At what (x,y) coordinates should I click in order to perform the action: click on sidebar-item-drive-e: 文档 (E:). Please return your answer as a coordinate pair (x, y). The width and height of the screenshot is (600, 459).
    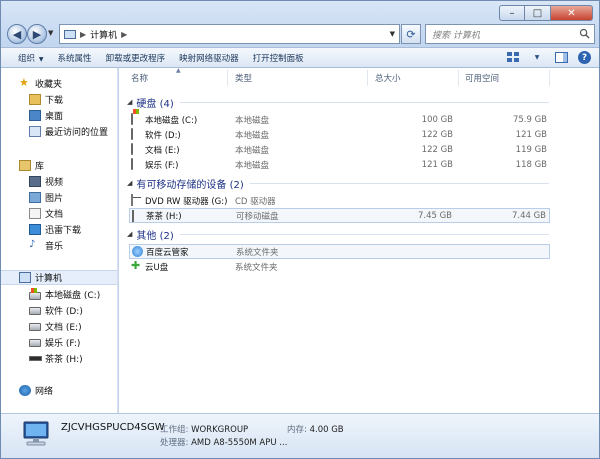
    Looking at the image, I should click on (73, 326).